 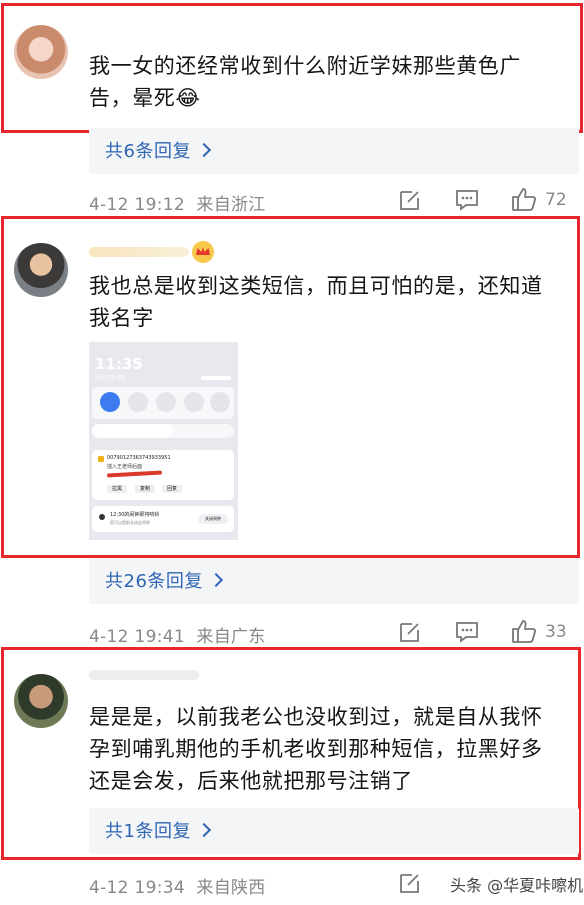 What do you see at coordinates (101, 459) in the screenshot?
I see `message-icon` at bounding box center [101, 459].